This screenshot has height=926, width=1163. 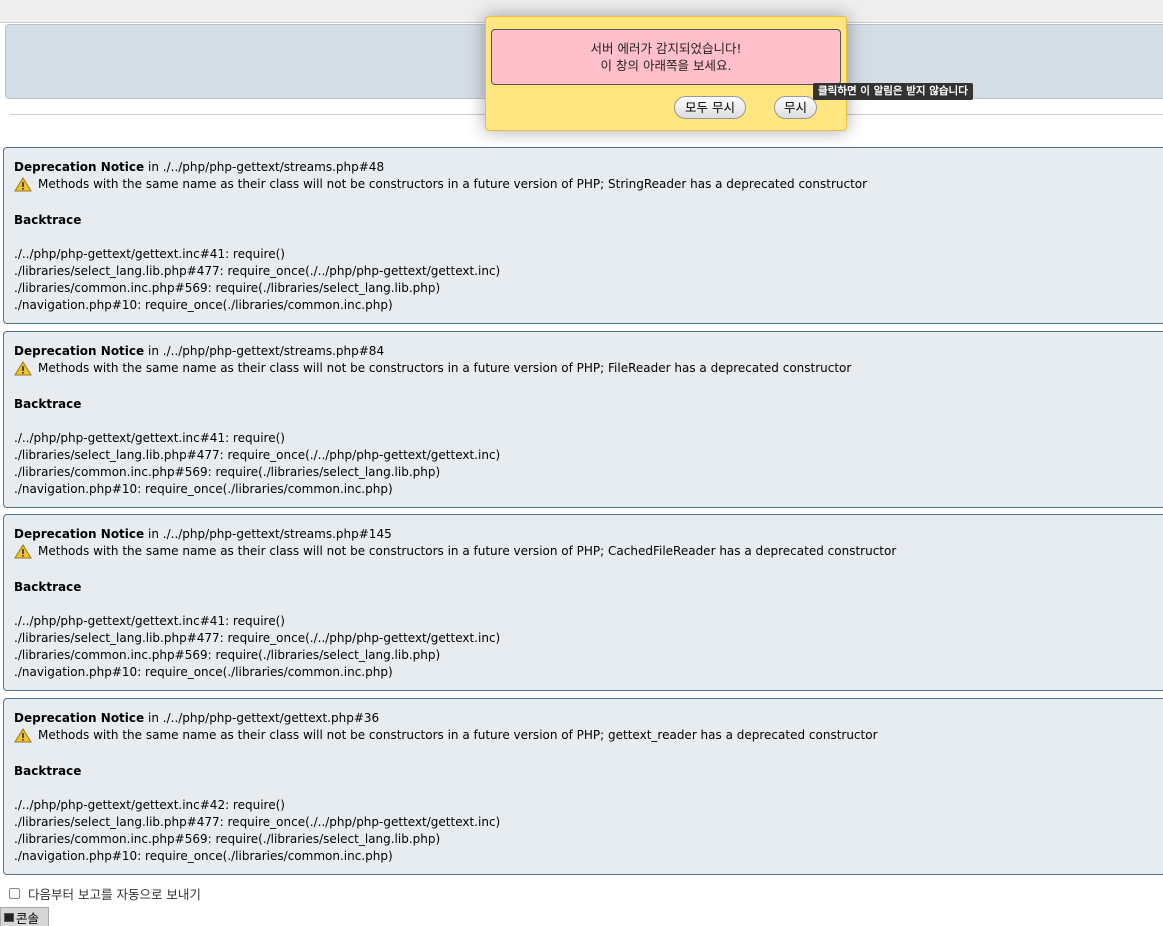 I want to click on console-tab: 콘솔, so click(x=24, y=916).